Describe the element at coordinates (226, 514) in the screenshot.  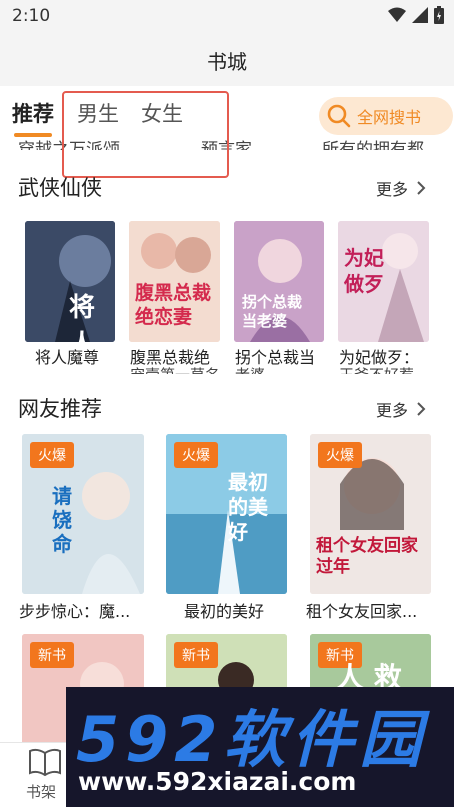
I see `book-cover: 火爆 最初的美好` at that location.